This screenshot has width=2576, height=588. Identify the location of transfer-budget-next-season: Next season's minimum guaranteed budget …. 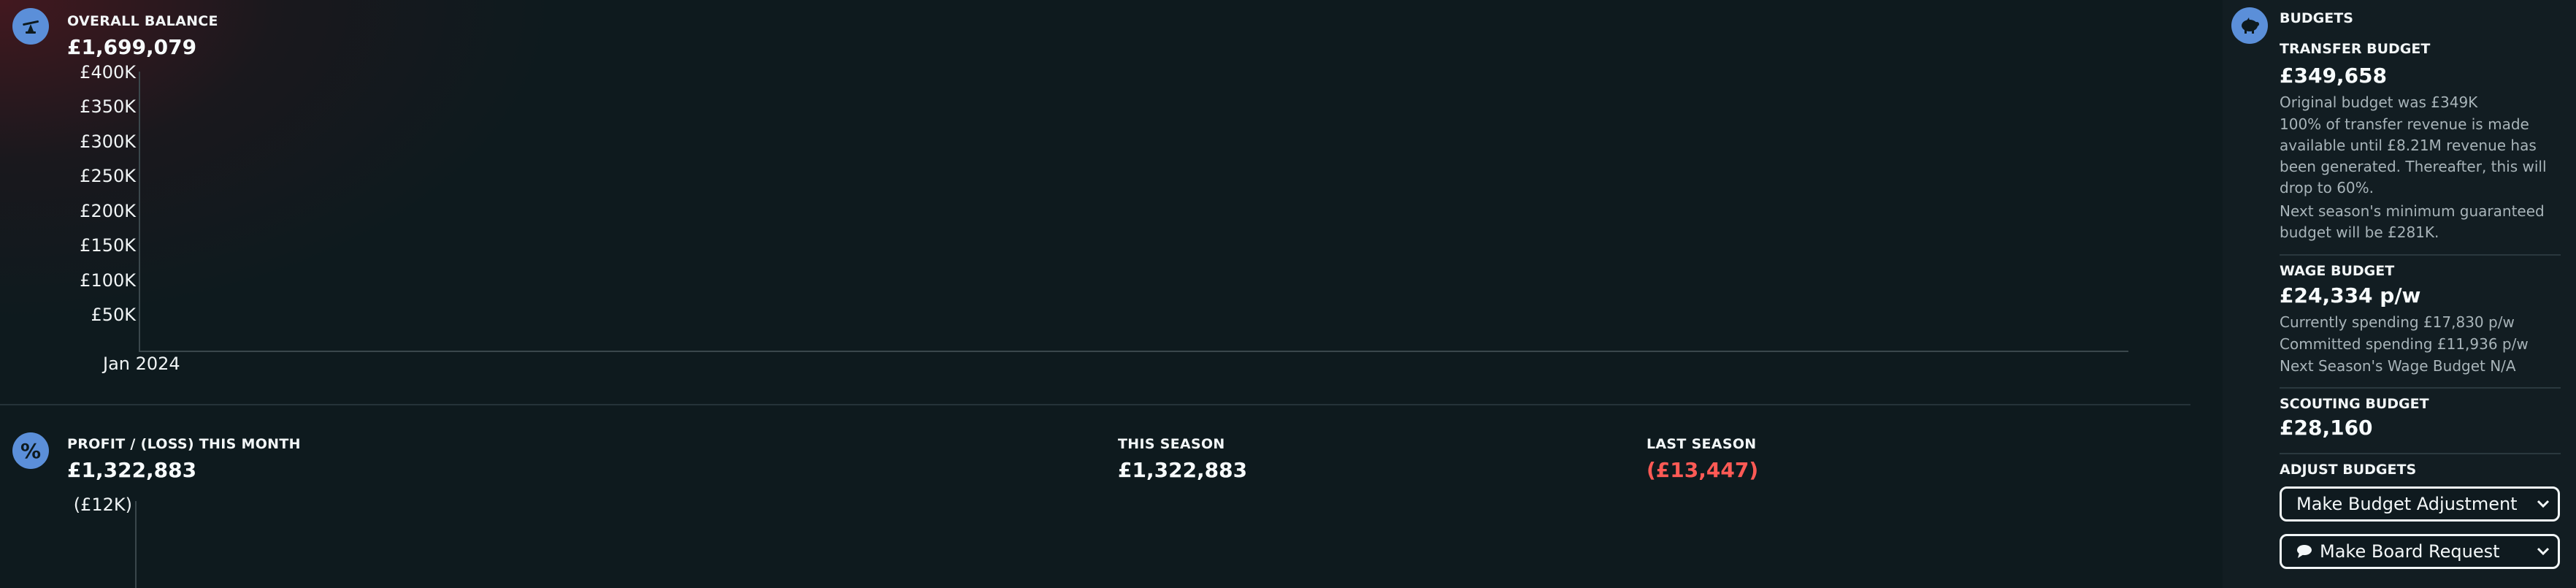
(2412, 222).